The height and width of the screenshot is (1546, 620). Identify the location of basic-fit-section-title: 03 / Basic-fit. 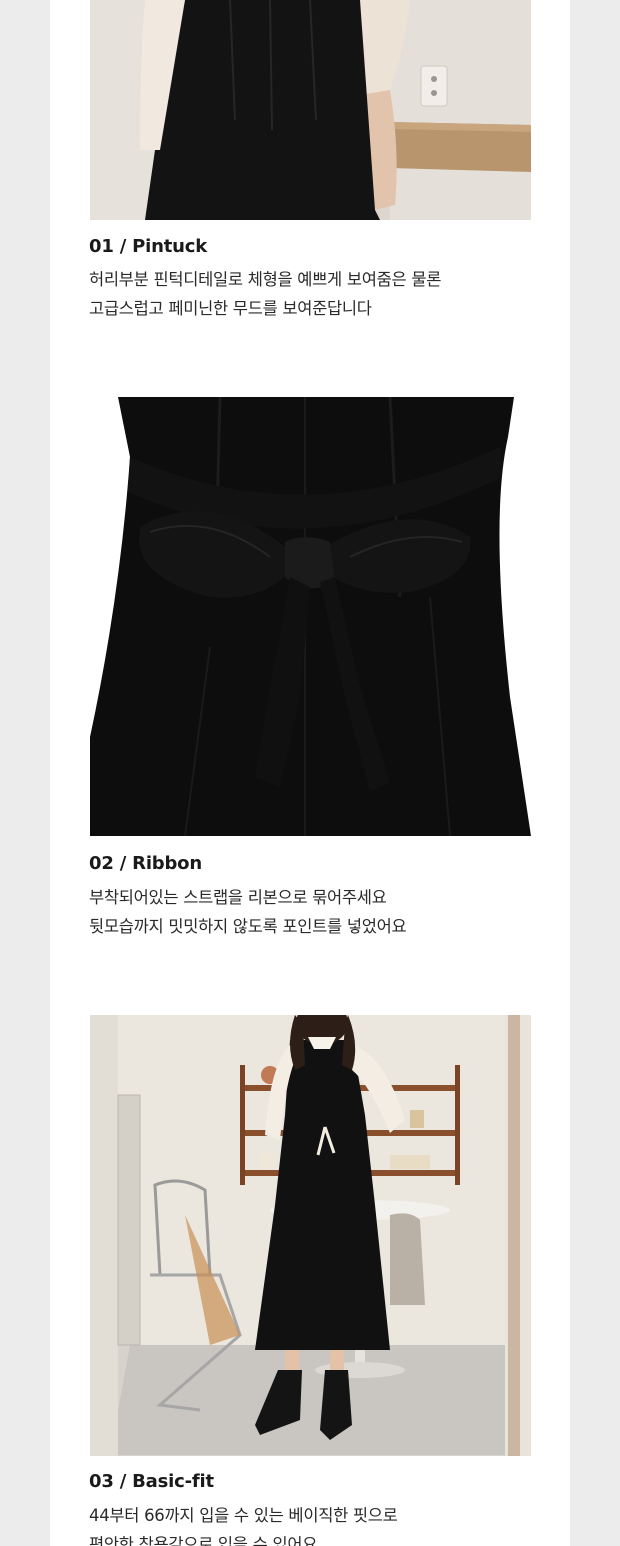
(151, 1481).